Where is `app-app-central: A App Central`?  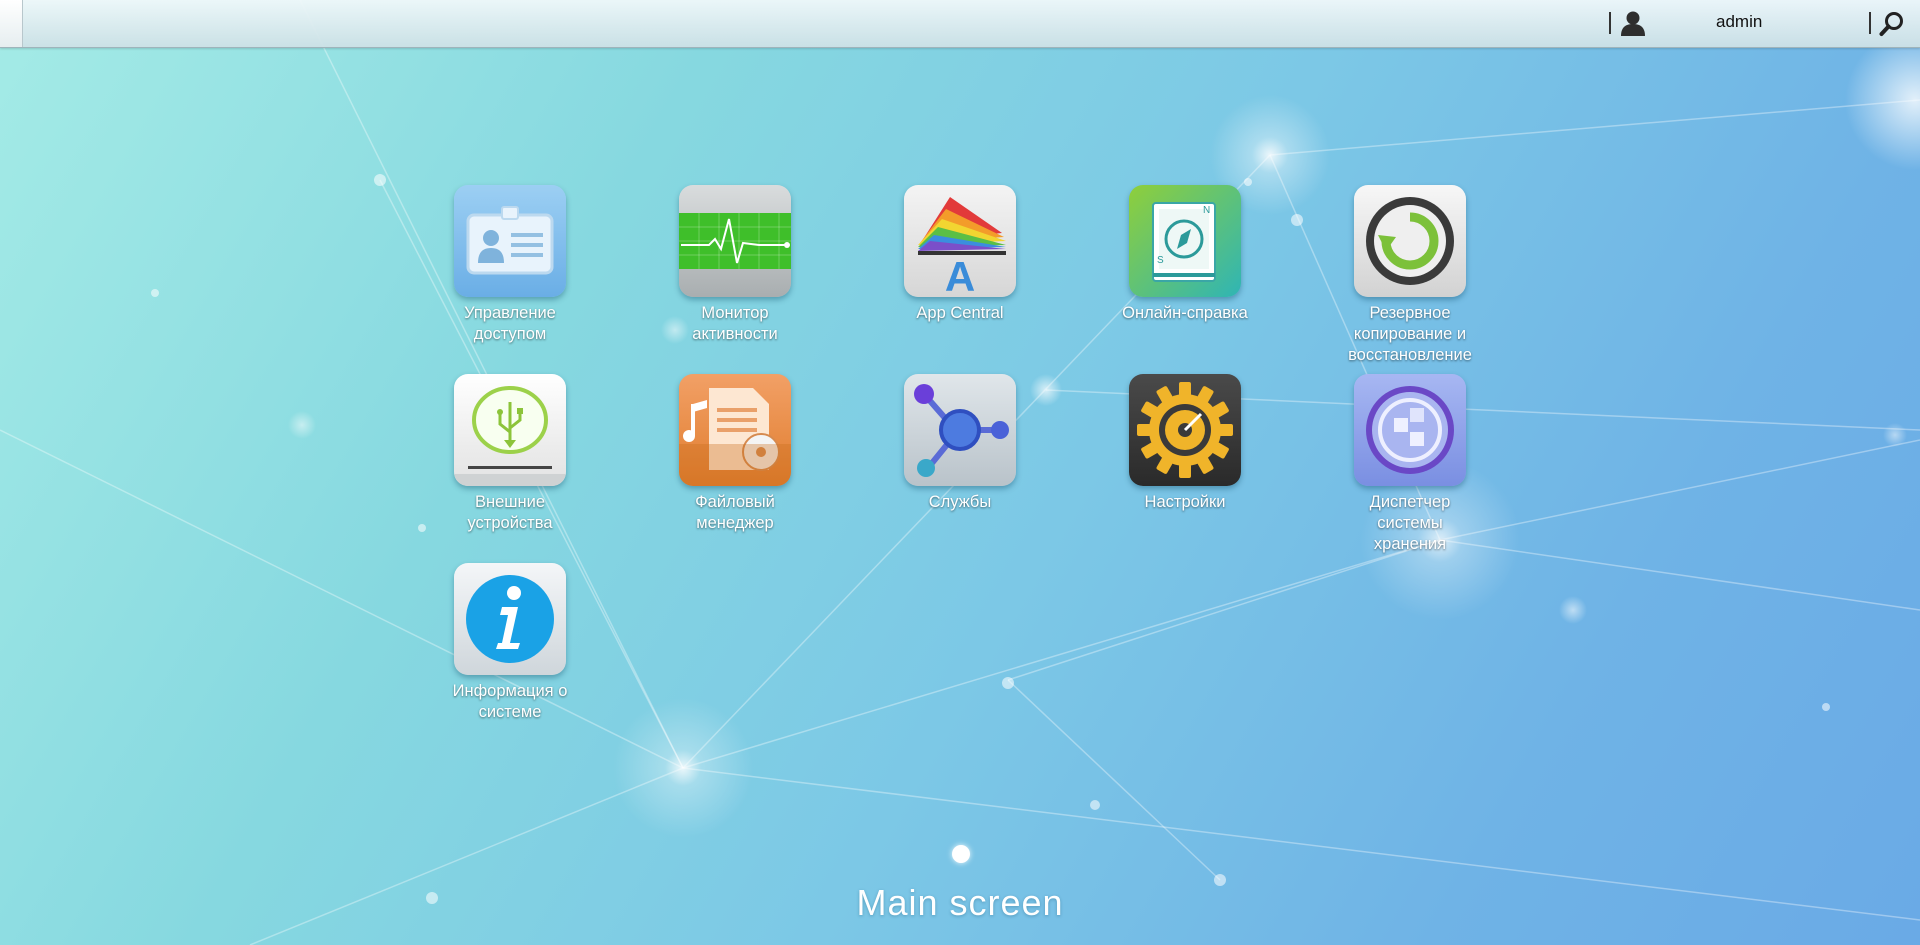 app-app-central: A App Central is located at coordinates (960, 254).